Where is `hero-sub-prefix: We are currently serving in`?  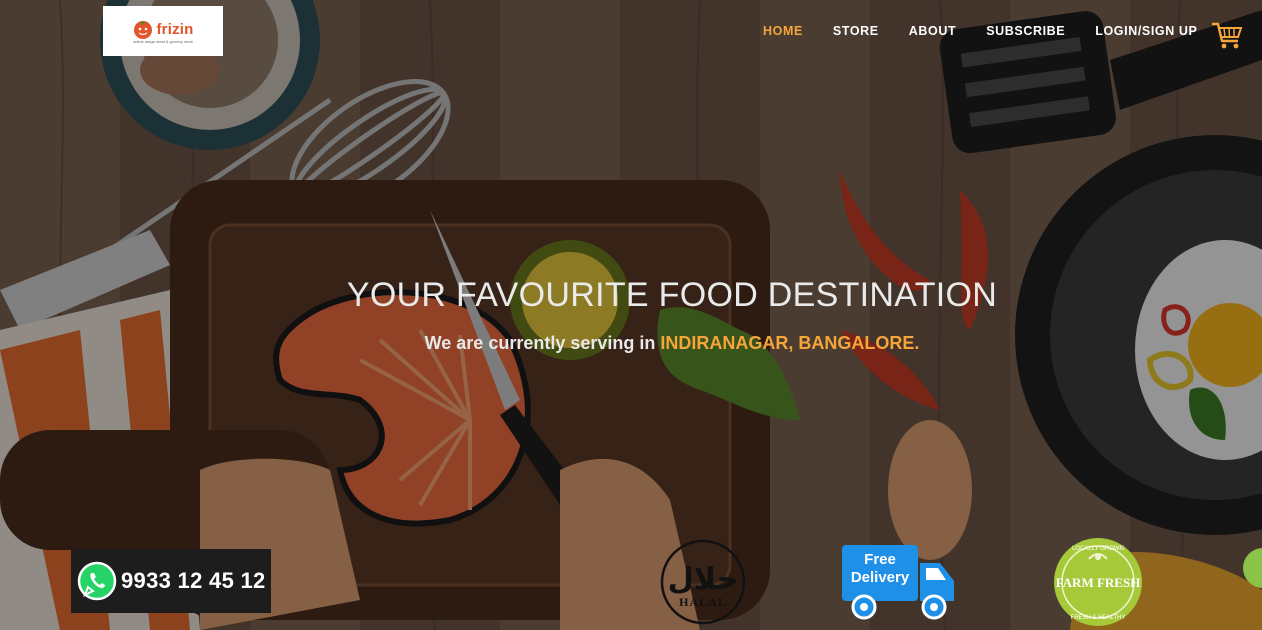 hero-sub-prefix: We are currently serving in is located at coordinates (542, 343).